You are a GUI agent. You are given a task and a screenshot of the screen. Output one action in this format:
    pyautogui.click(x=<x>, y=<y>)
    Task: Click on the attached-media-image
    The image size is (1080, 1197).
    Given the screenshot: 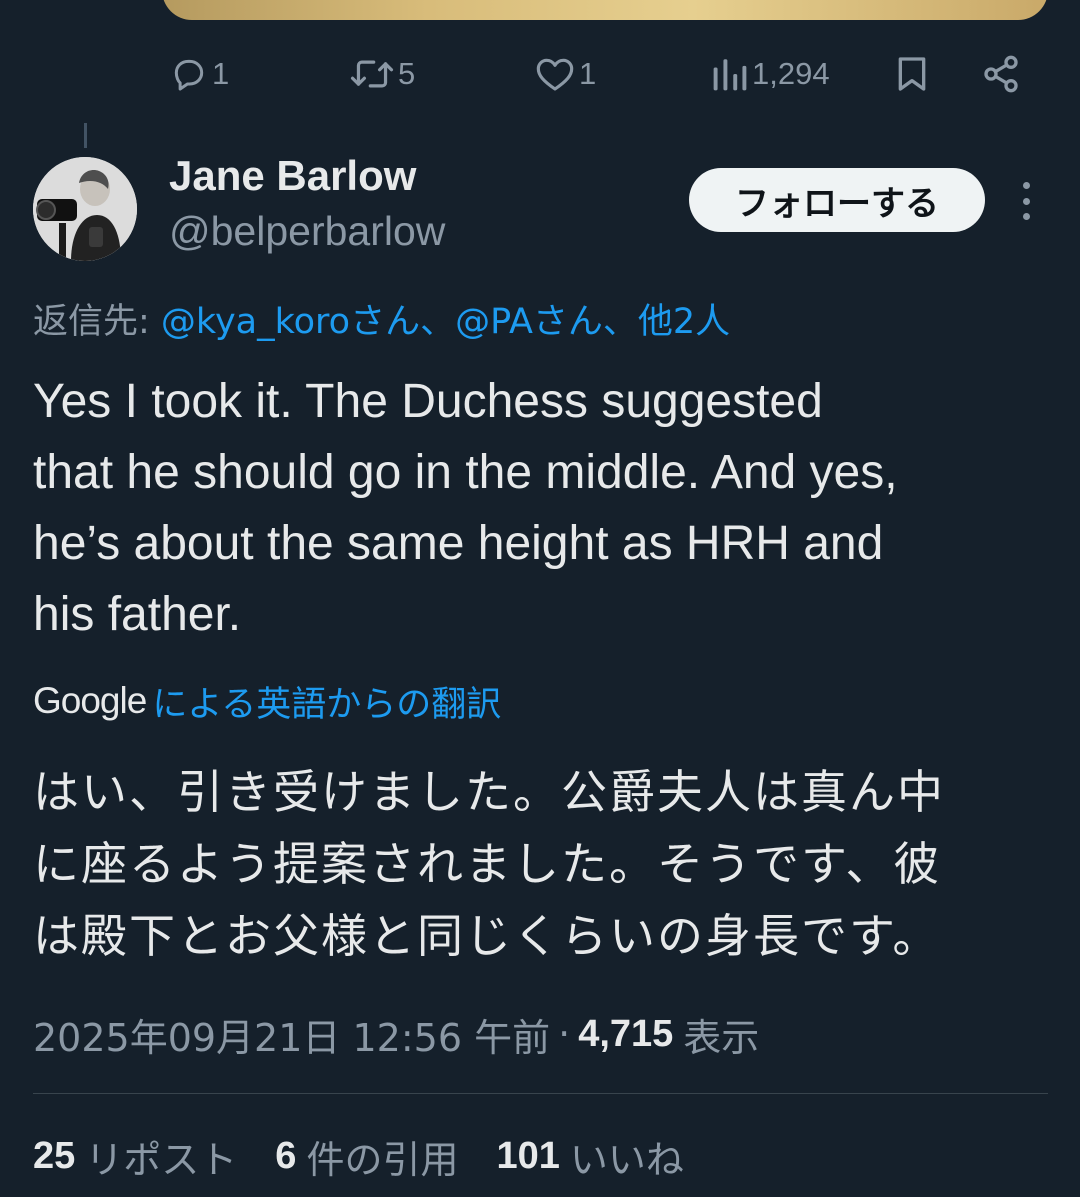 What is the action you would take?
    pyautogui.click(x=605, y=10)
    